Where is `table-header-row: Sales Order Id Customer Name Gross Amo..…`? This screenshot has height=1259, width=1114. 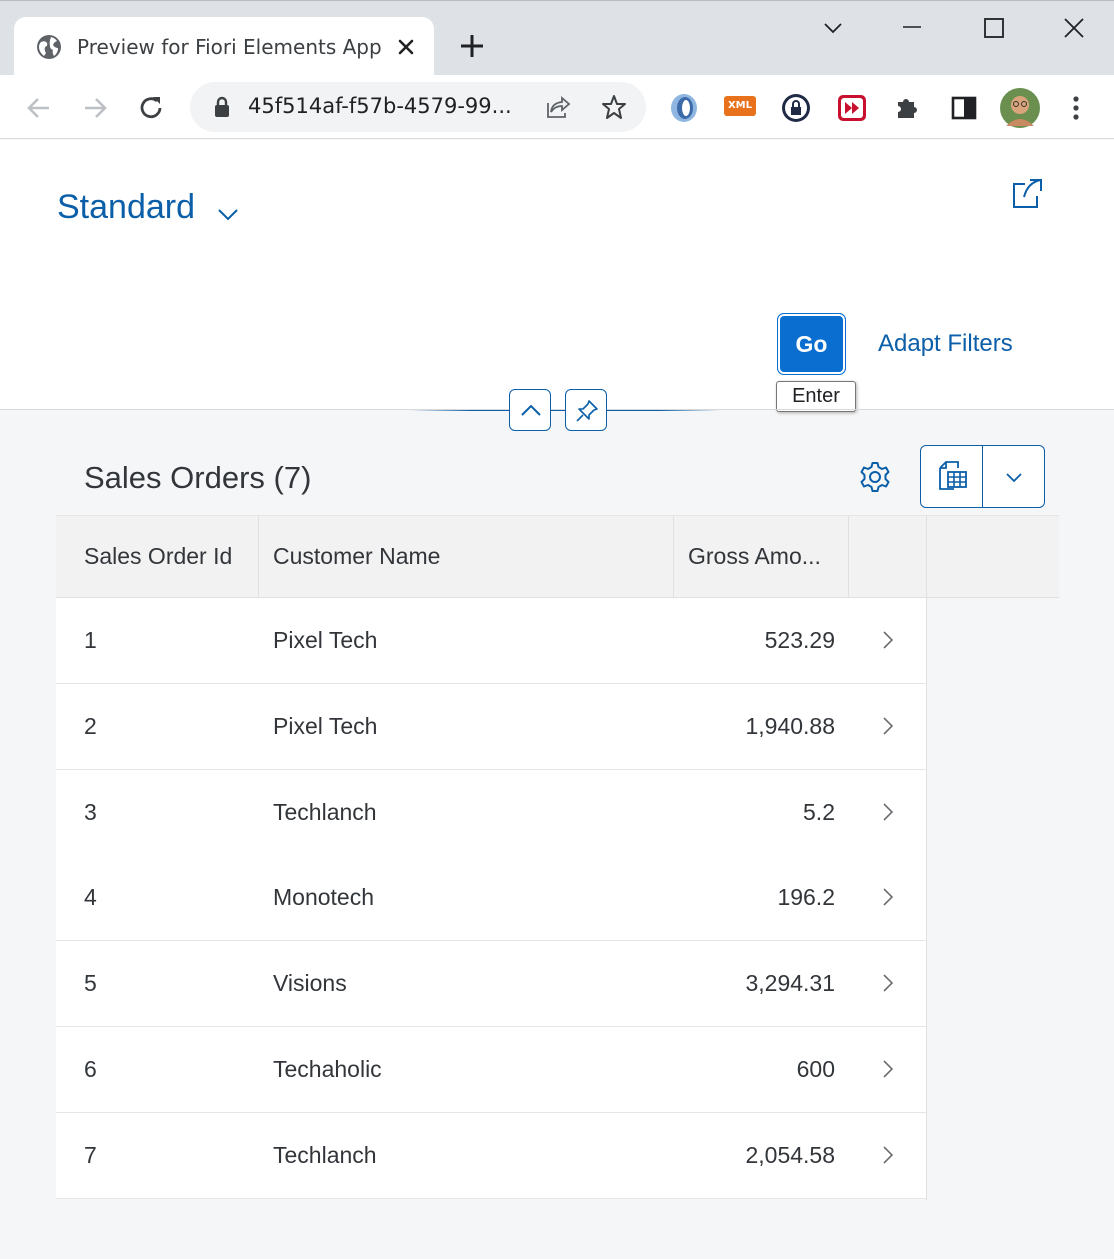 table-header-row: Sales Order Id Customer Name Gross Amo..… is located at coordinates (557, 556).